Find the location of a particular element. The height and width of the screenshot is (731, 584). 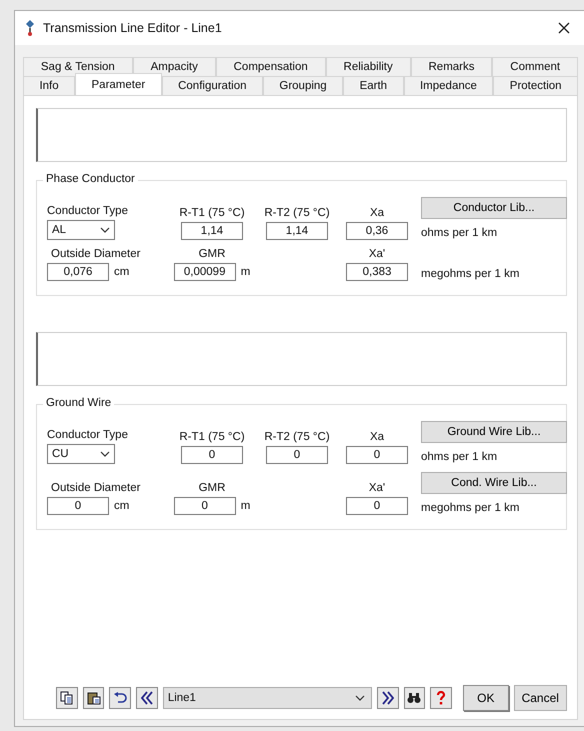

tab: Info is located at coordinates (49, 85).